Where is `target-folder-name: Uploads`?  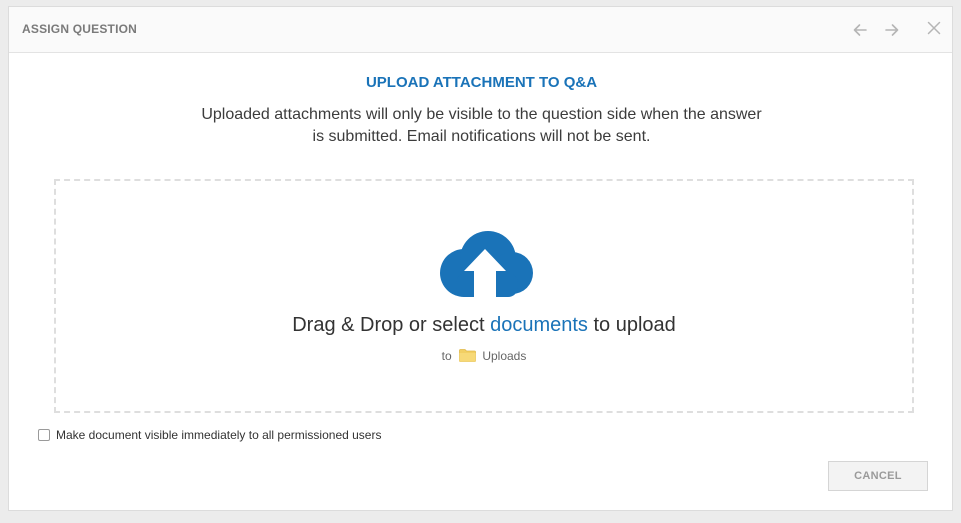
target-folder-name: Uploads is located at coordinates (504, 356).